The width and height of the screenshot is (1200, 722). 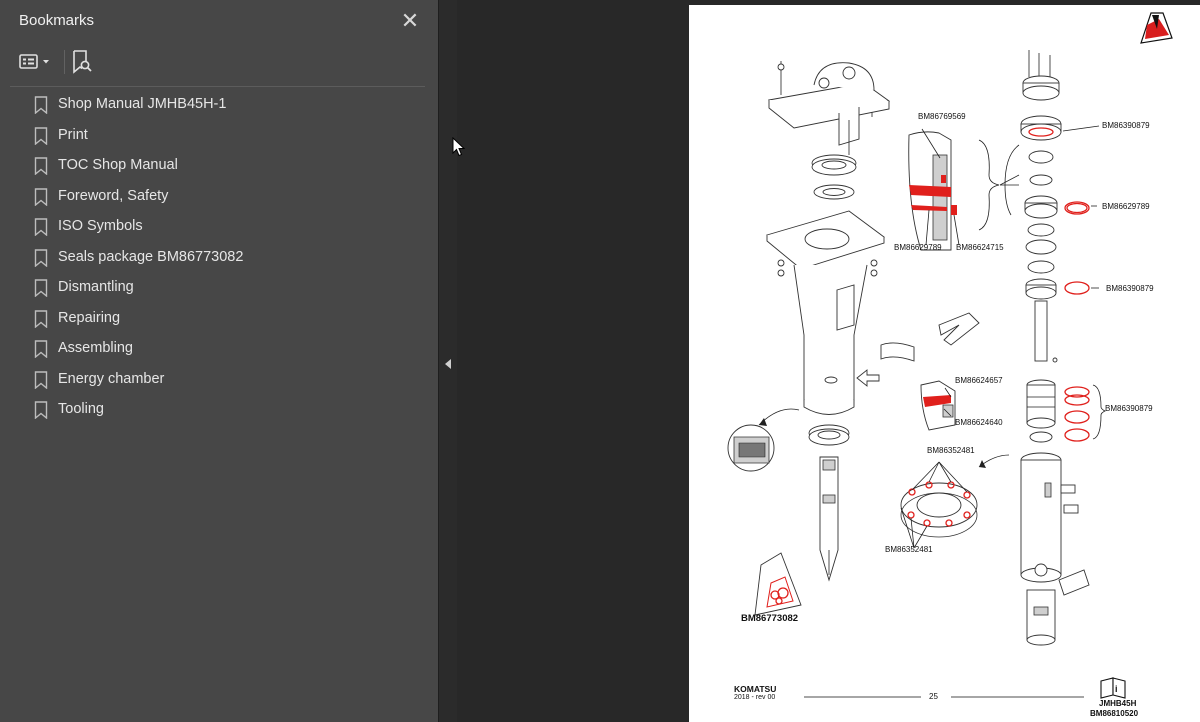 I want to click on label-bm86390879-mid: BM86390879, so click(x=1130, y=288).